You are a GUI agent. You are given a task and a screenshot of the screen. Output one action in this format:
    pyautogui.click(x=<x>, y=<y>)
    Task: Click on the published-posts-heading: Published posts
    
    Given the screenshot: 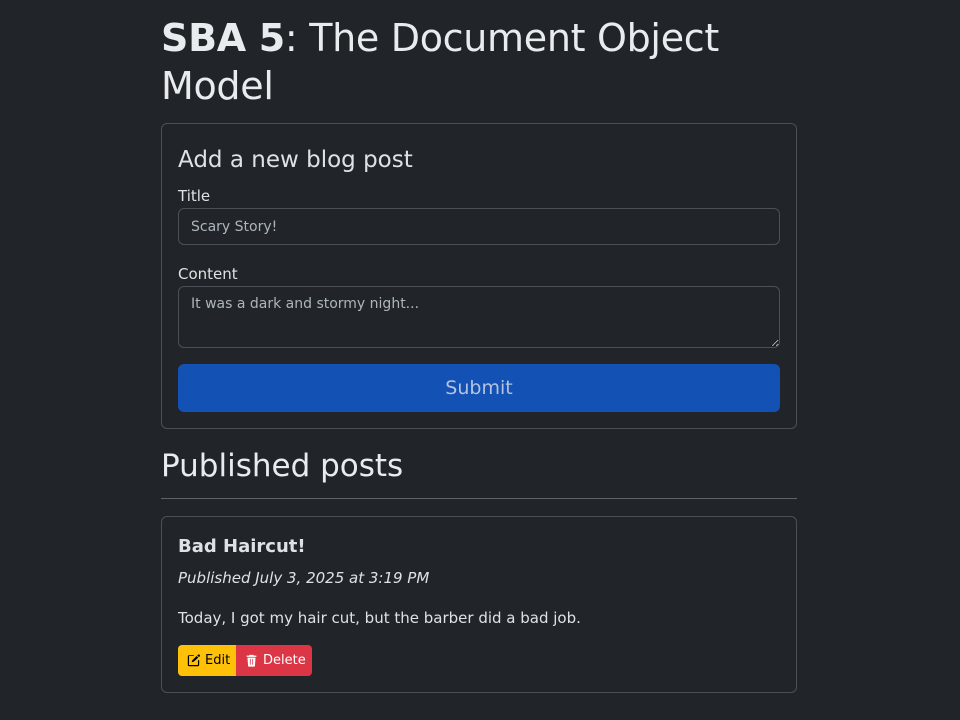 What is the action you would take?
    pyautogui.click(x=282, y=466)
    